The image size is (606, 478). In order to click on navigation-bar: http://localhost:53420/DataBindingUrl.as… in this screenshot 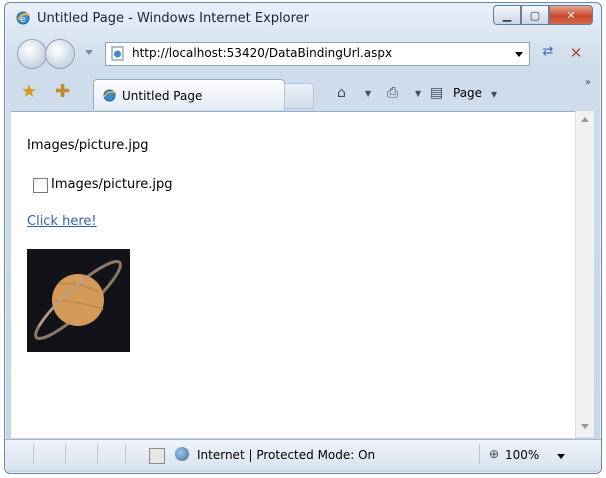, I will do `click(303, 53)`.